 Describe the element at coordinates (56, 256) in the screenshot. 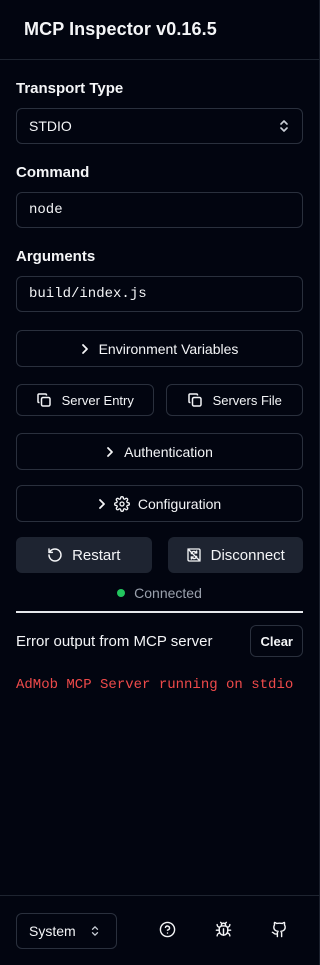

I see `arguments-label: Arguments` at that location.